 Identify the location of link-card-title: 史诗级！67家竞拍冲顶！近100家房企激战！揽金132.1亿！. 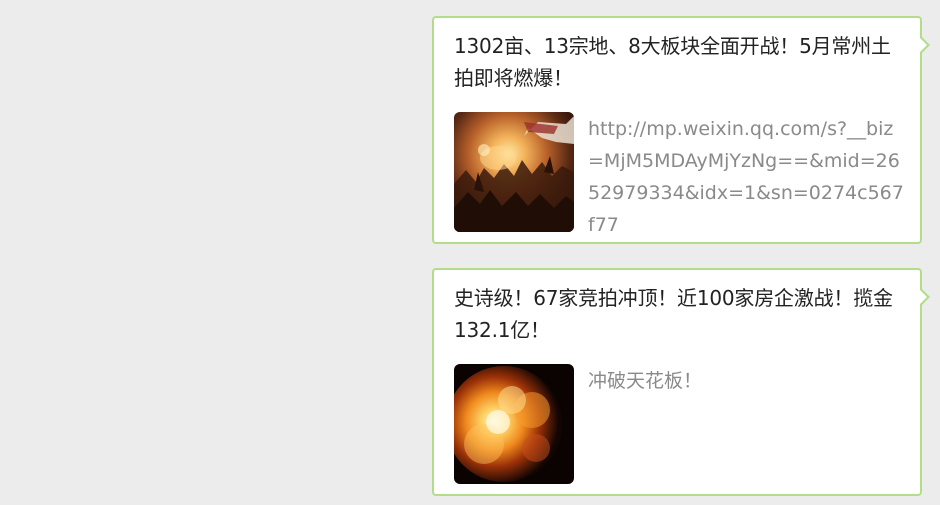
(673, 314).